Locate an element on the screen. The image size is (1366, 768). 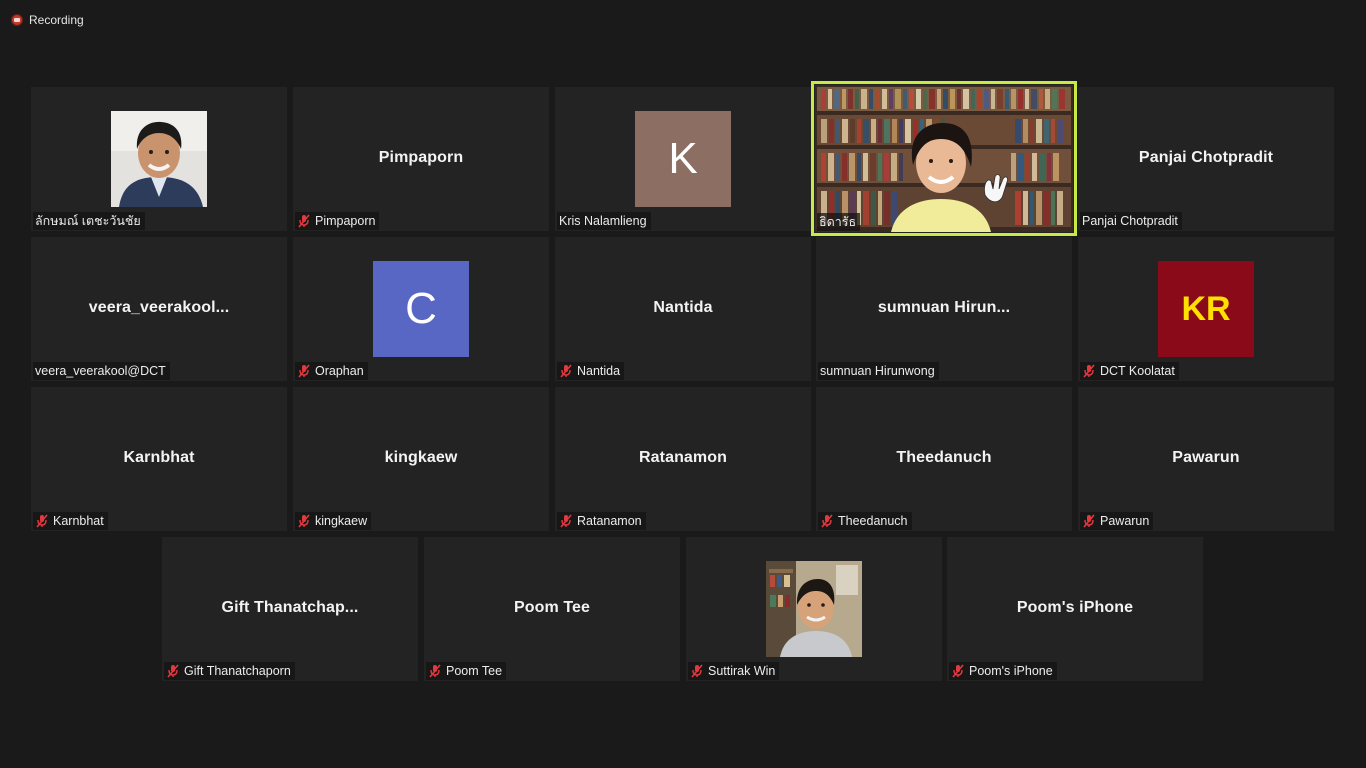
participant-name-tag: Gift Thanatchaporn is located at coordinates (229, 671).